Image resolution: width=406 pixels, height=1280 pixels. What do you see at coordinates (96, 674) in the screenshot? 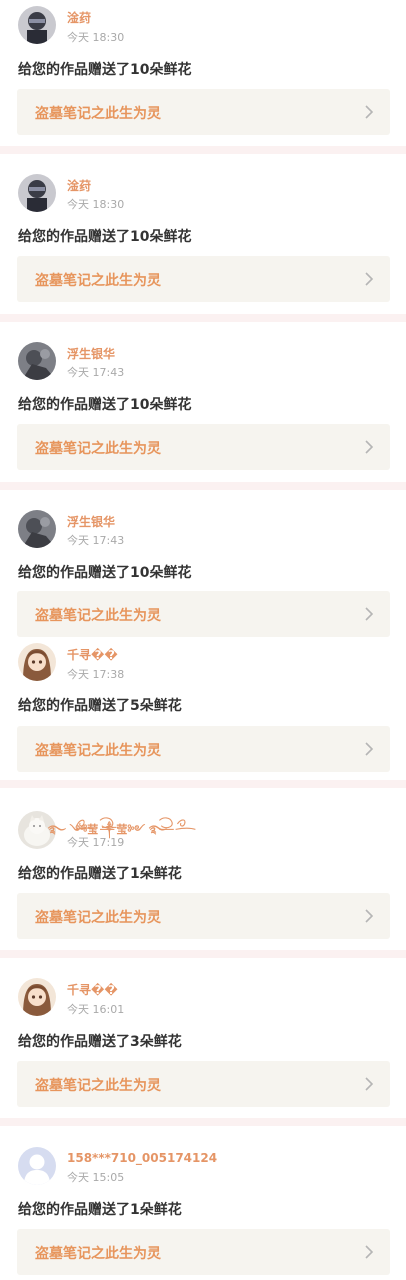
I see `timestamp: 今天 17:38` at bounding box center [96, 674].